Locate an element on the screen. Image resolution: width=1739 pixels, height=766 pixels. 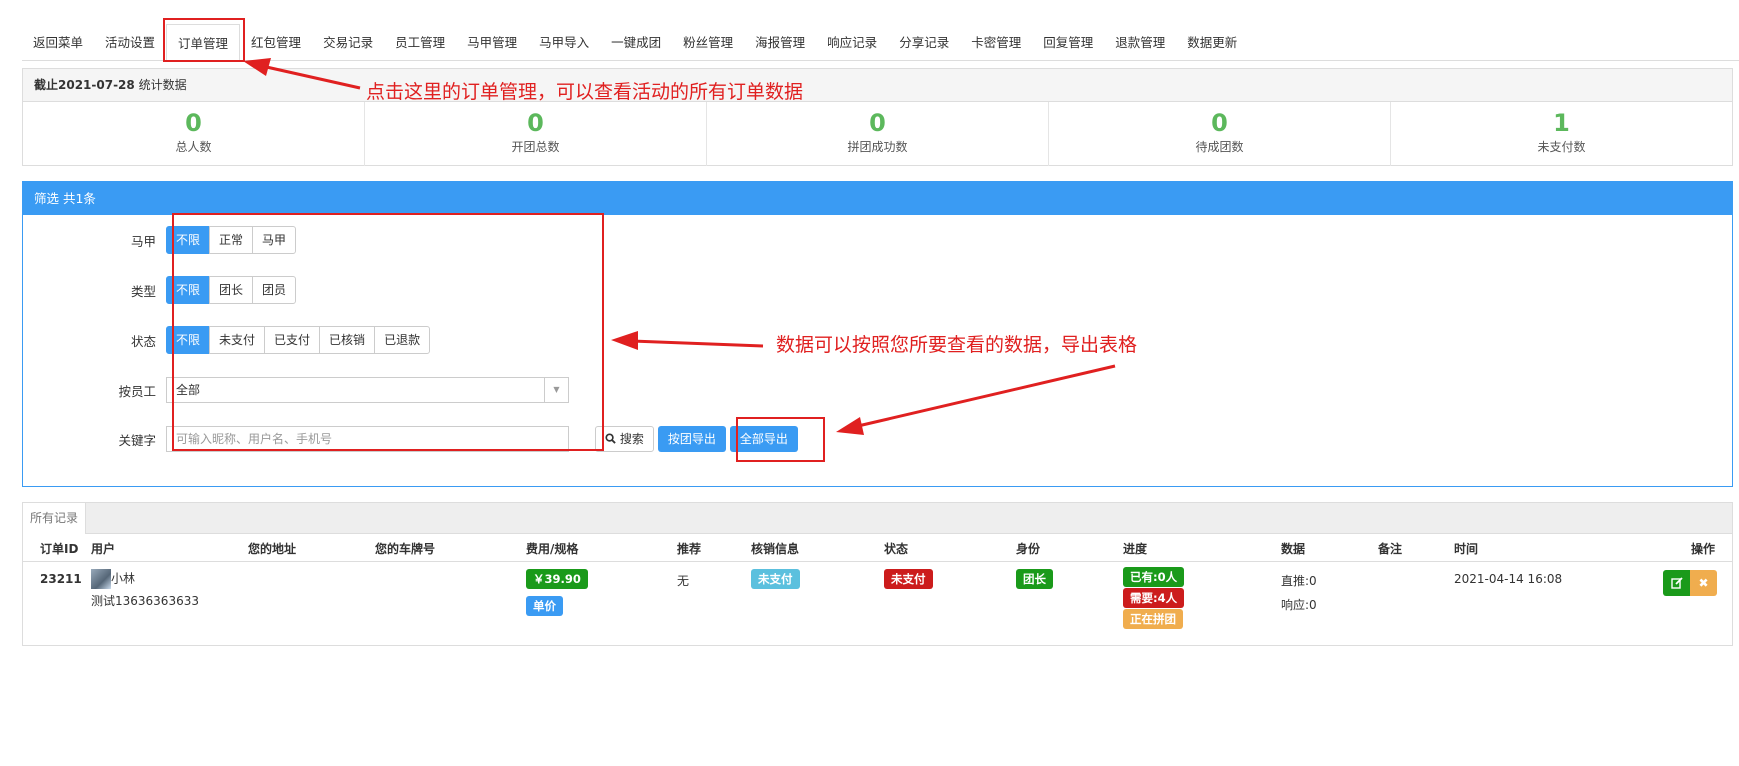
arrow-to-export-all is located at coordinates (986, 396).